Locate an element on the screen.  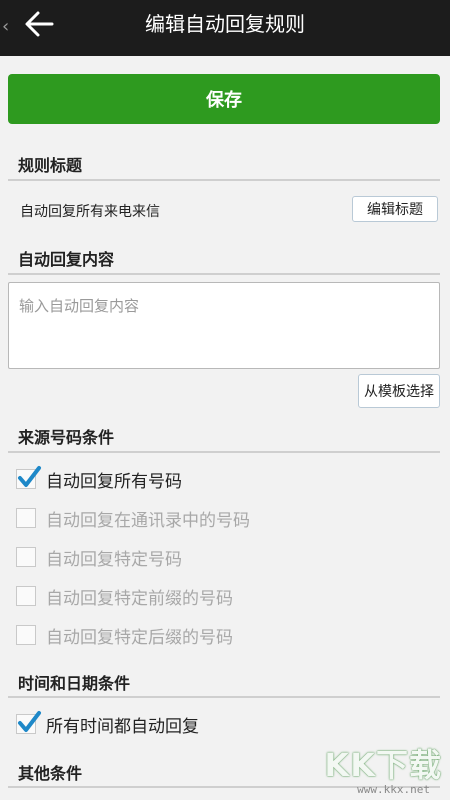
checkbox-specific-numbers: 自动回复特定号码 is located at coordinates (99, 557).